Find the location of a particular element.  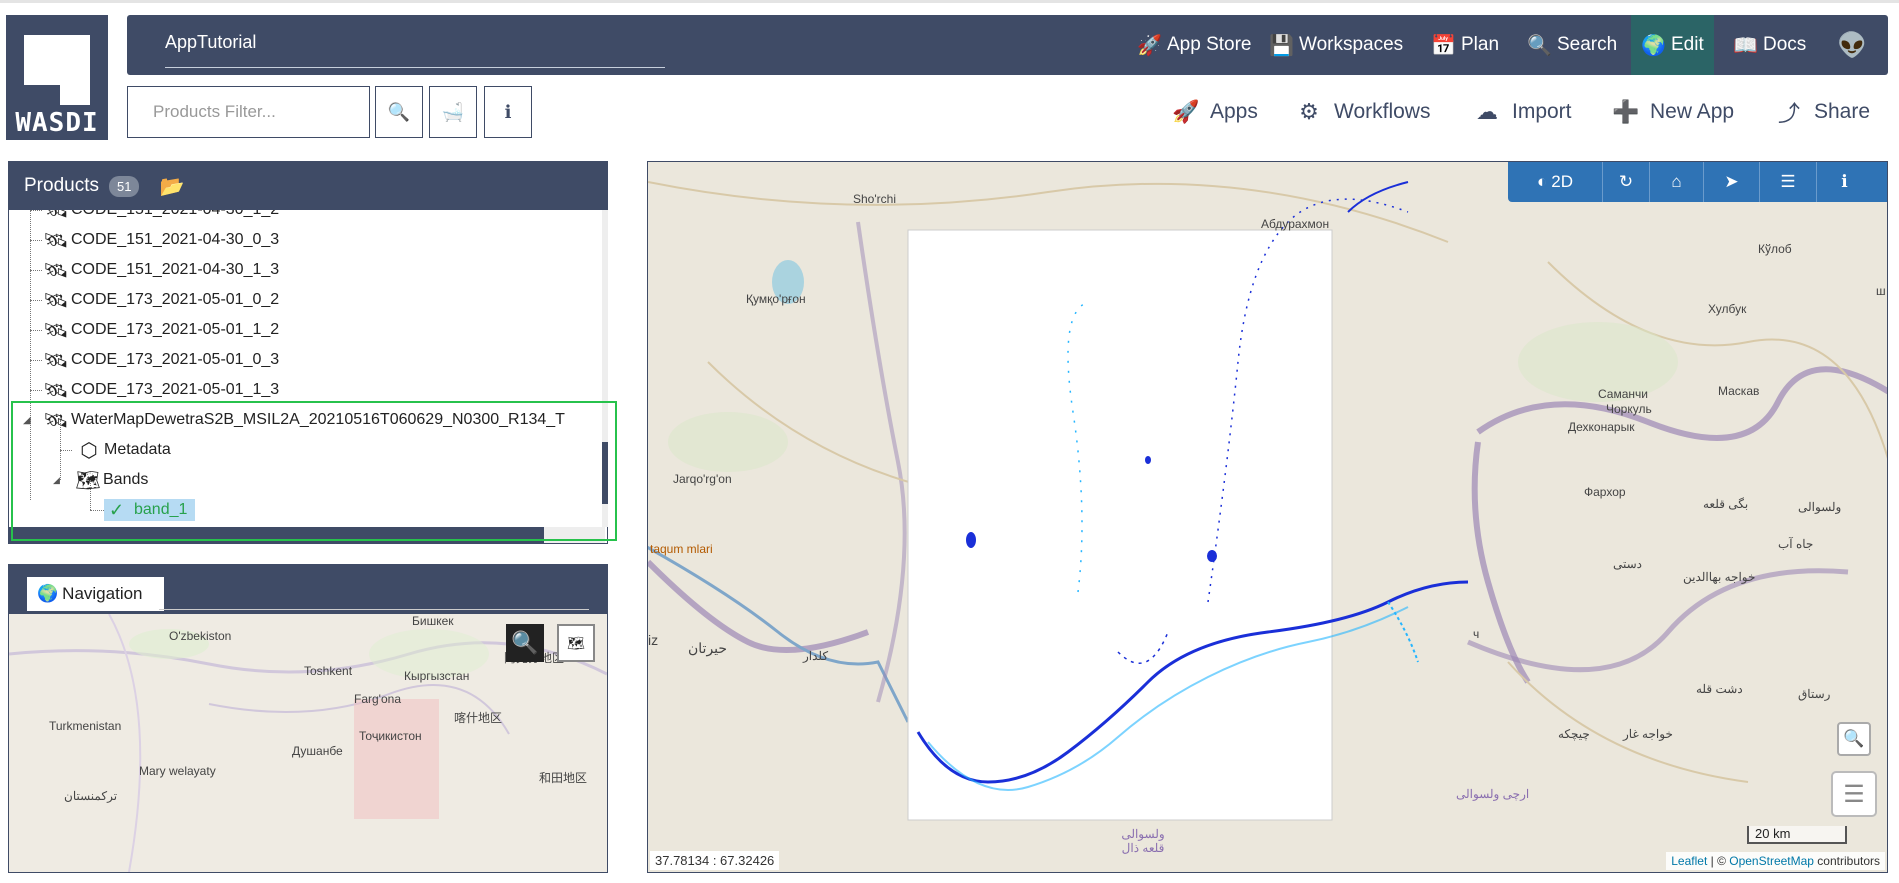

product-label: CODE_173_2021-05-01_0_2 is located at coordinates (175, 299).